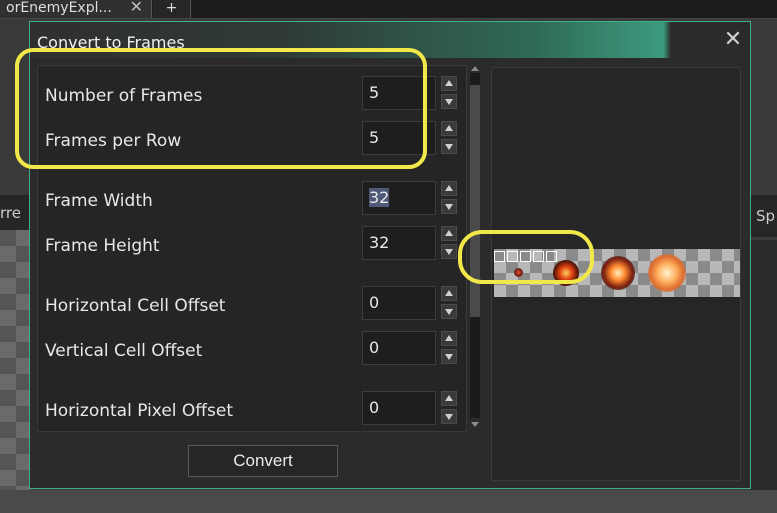 Image resolution: width=777 pixels, height=513 pixels. Describe the element at coordinates (135, 306) in the screenshot. I see `horizontal-cell-offset-label: Horizontal Cell Offset` at that location.